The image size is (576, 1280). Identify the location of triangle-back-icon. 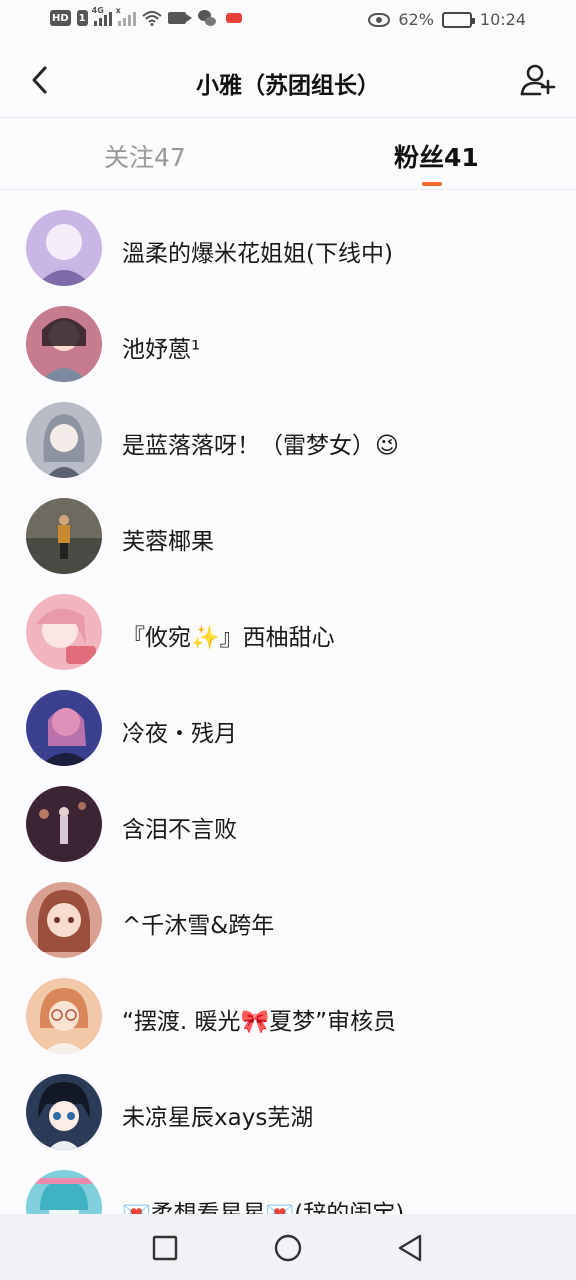
(410, 1248).